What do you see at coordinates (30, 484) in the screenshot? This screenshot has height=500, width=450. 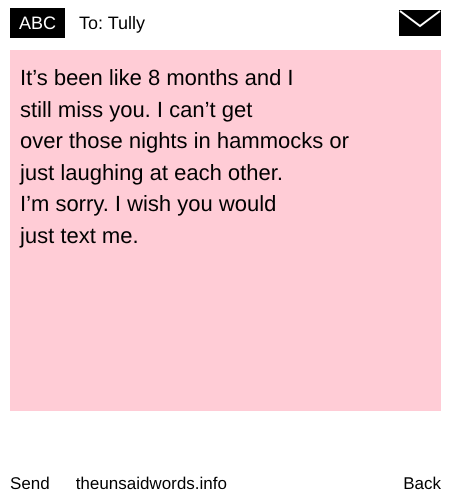 I see `send-softkey: Send` at bounding box center [30, 484].